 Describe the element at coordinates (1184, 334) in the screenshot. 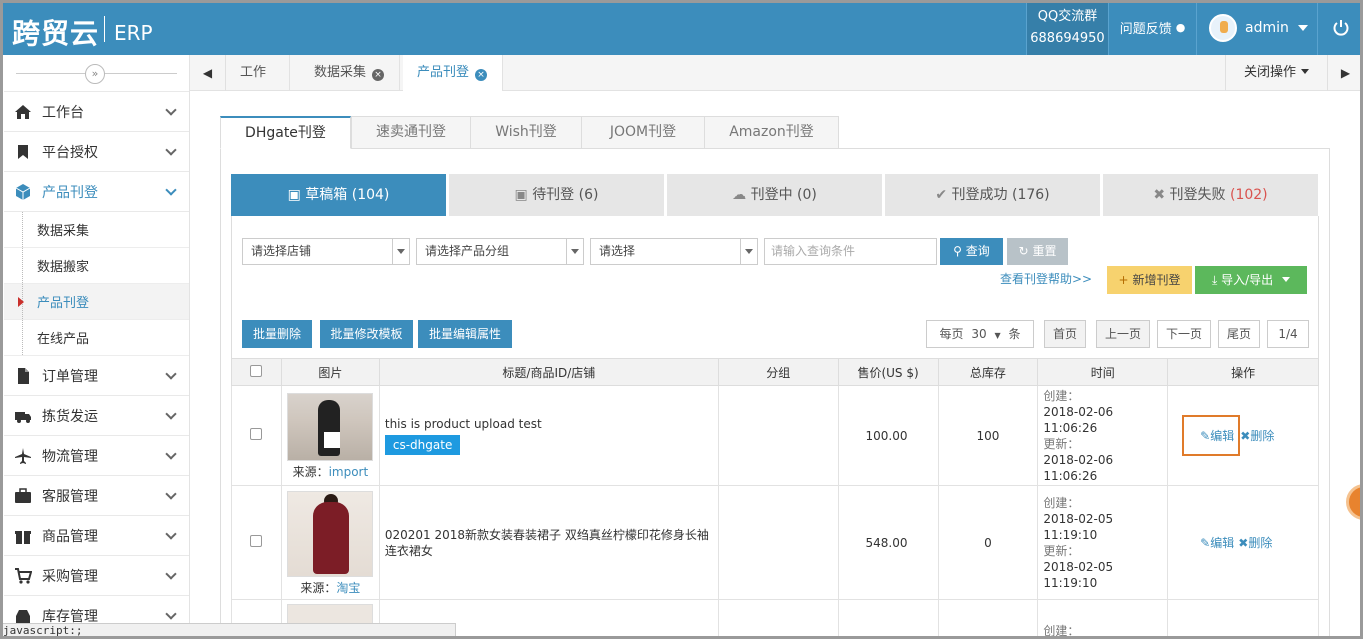

I see `next-page-button: 下一页` at that location.